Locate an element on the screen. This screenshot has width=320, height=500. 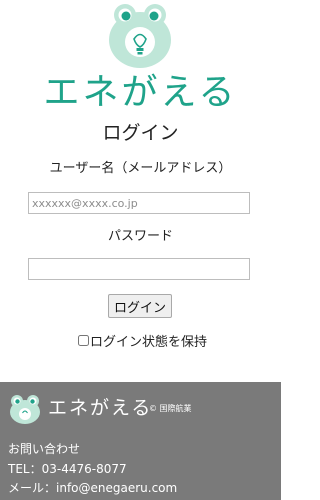
frog-icon is located at coordinates (25, 409).